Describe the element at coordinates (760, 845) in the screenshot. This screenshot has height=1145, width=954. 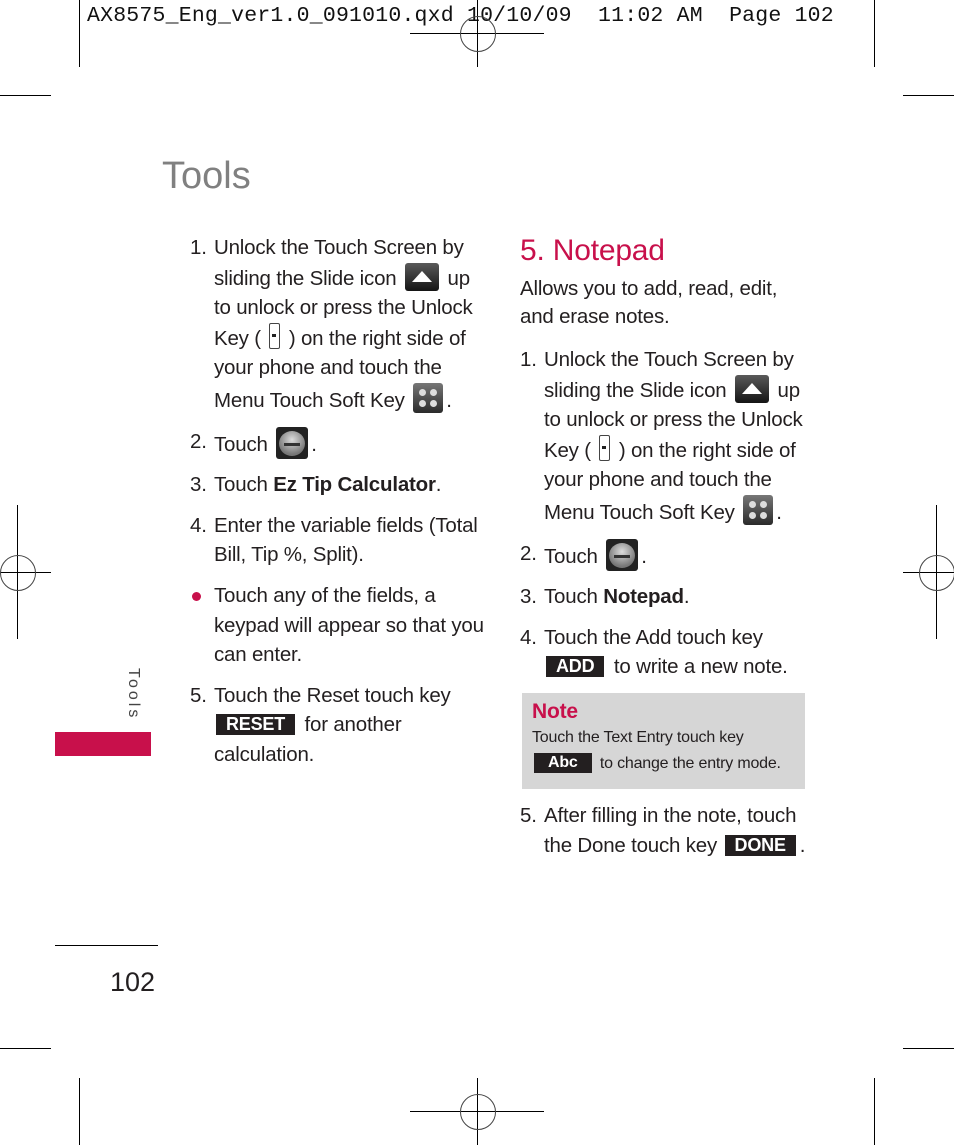
I see `done-key: DONE` at that location.